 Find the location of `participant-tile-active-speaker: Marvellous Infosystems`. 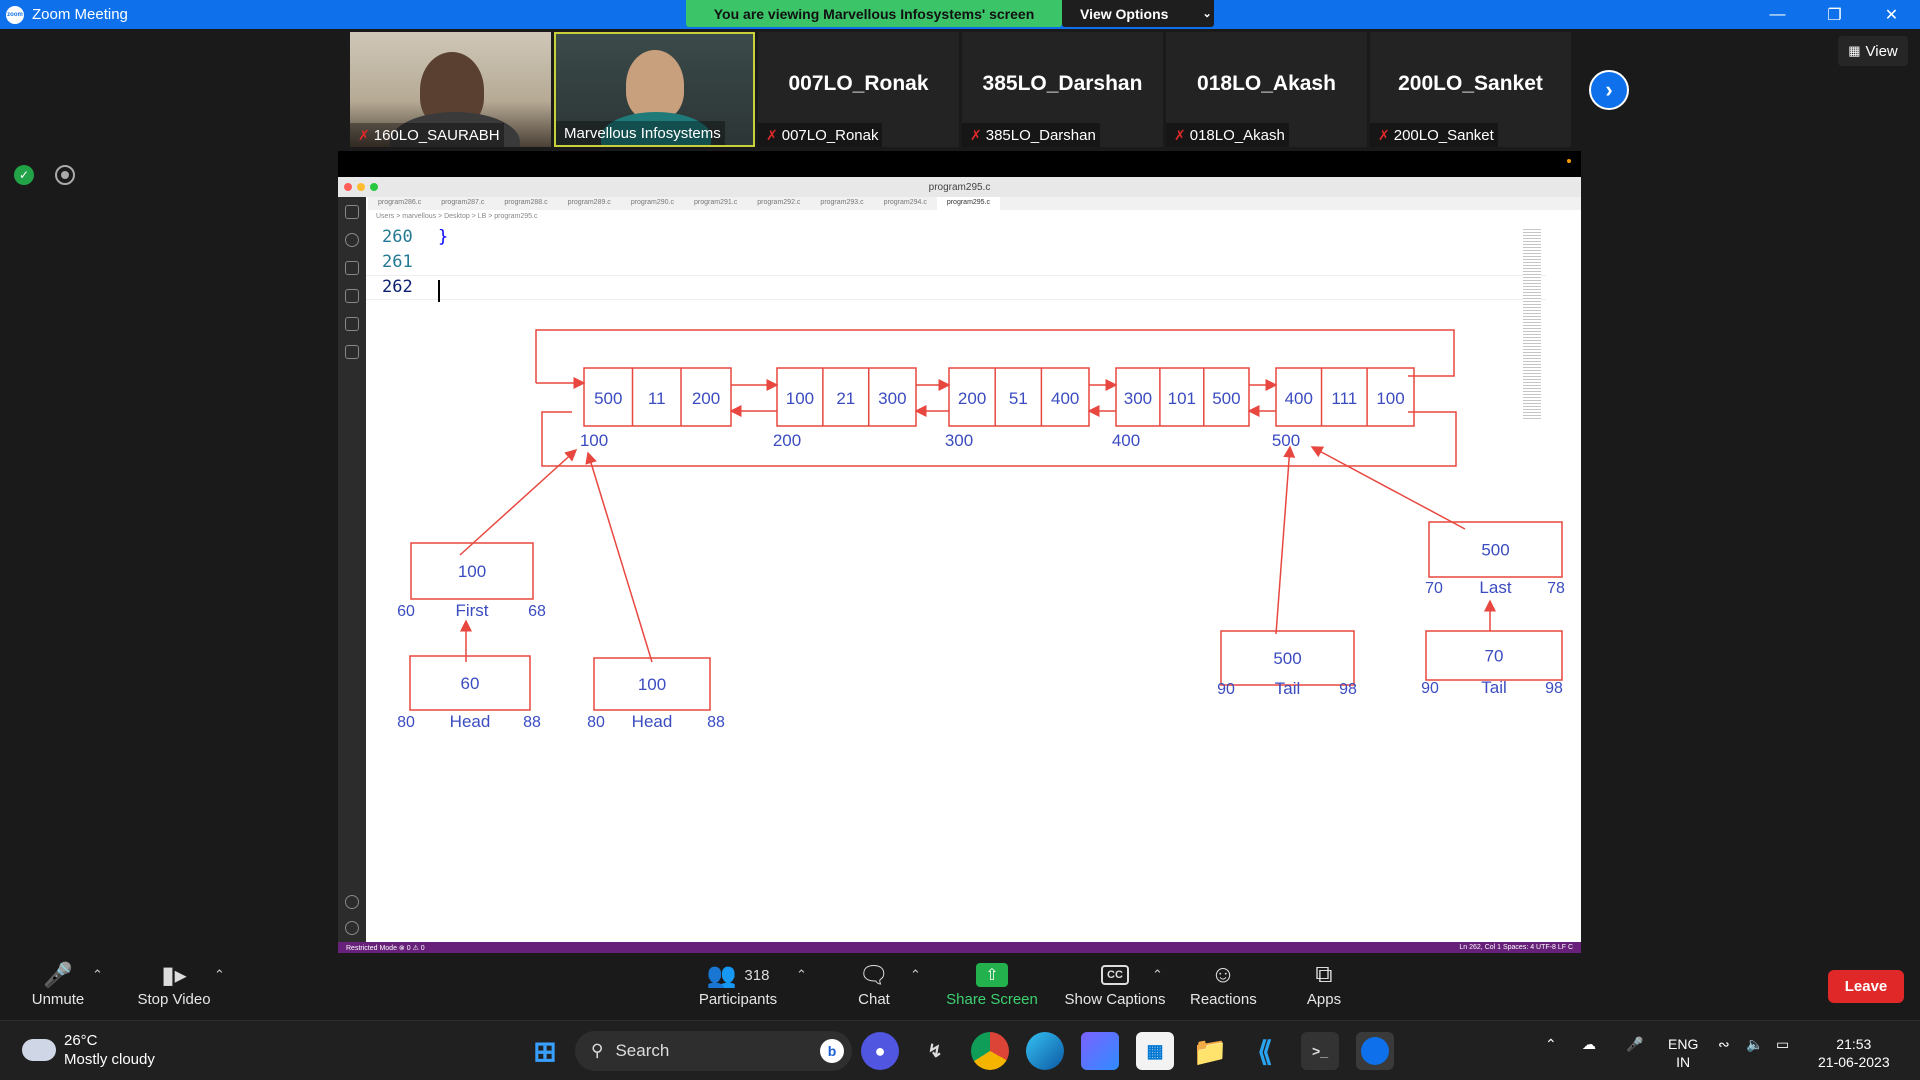

participant-tile-active-speaker: Marvellous Infosystems is located at coordinates (654, 89).